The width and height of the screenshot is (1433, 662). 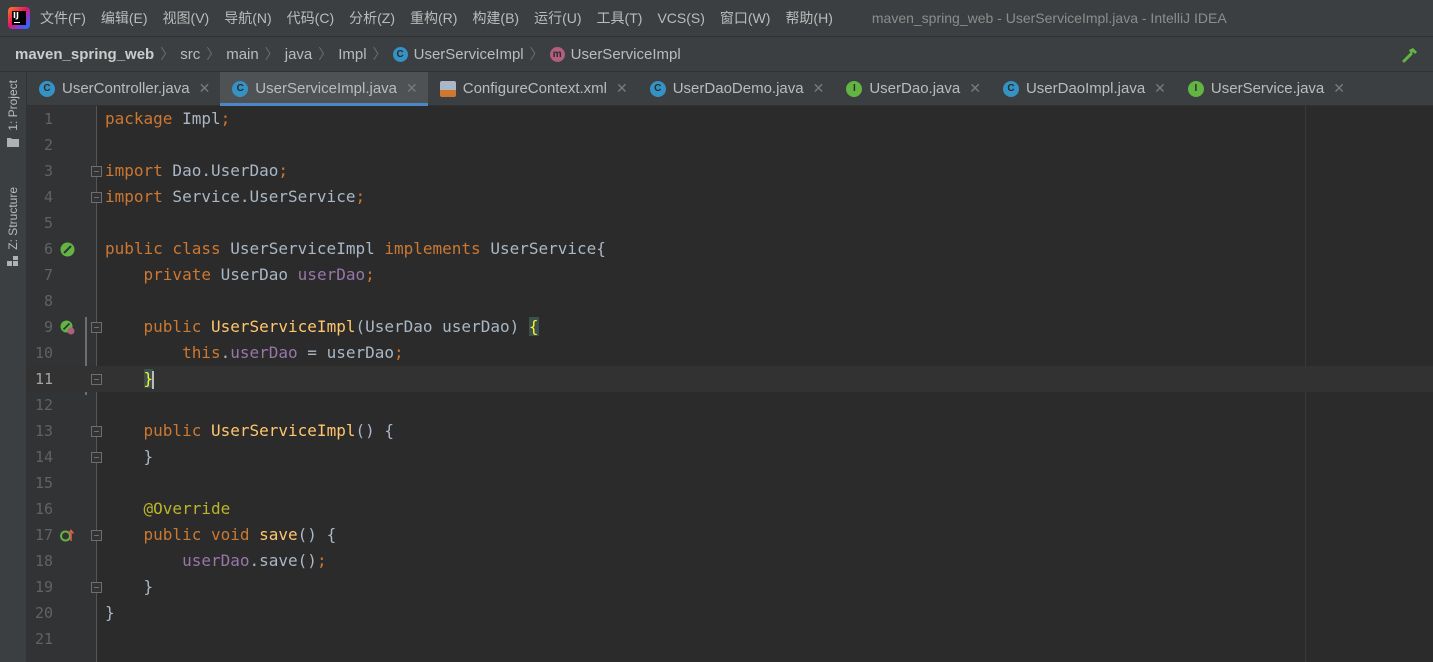 What do you see at coordinates (187, 508) in the screenshot?
I see `code-text: @Override` at bounding box center [187, 508].